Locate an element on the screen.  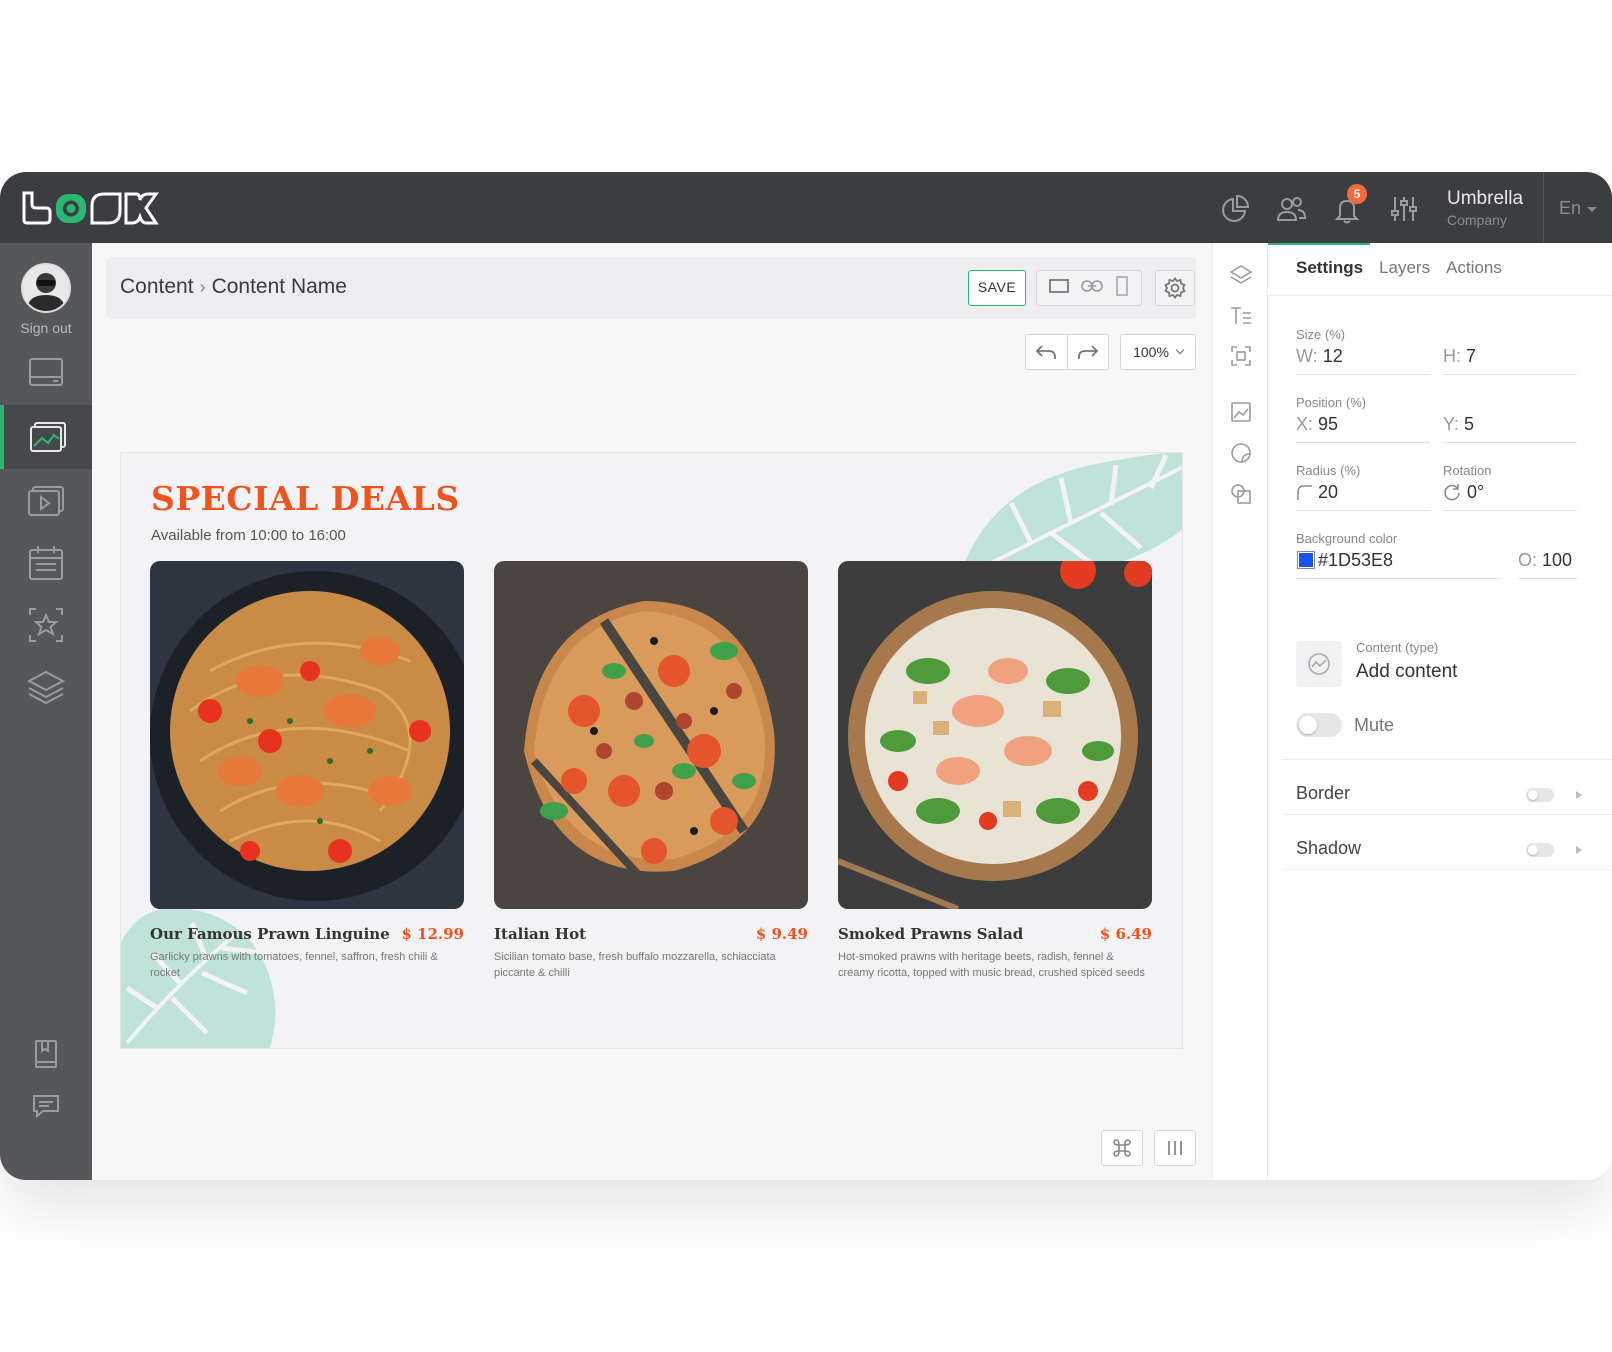
undo-button is located at coordinates (1047, 352).